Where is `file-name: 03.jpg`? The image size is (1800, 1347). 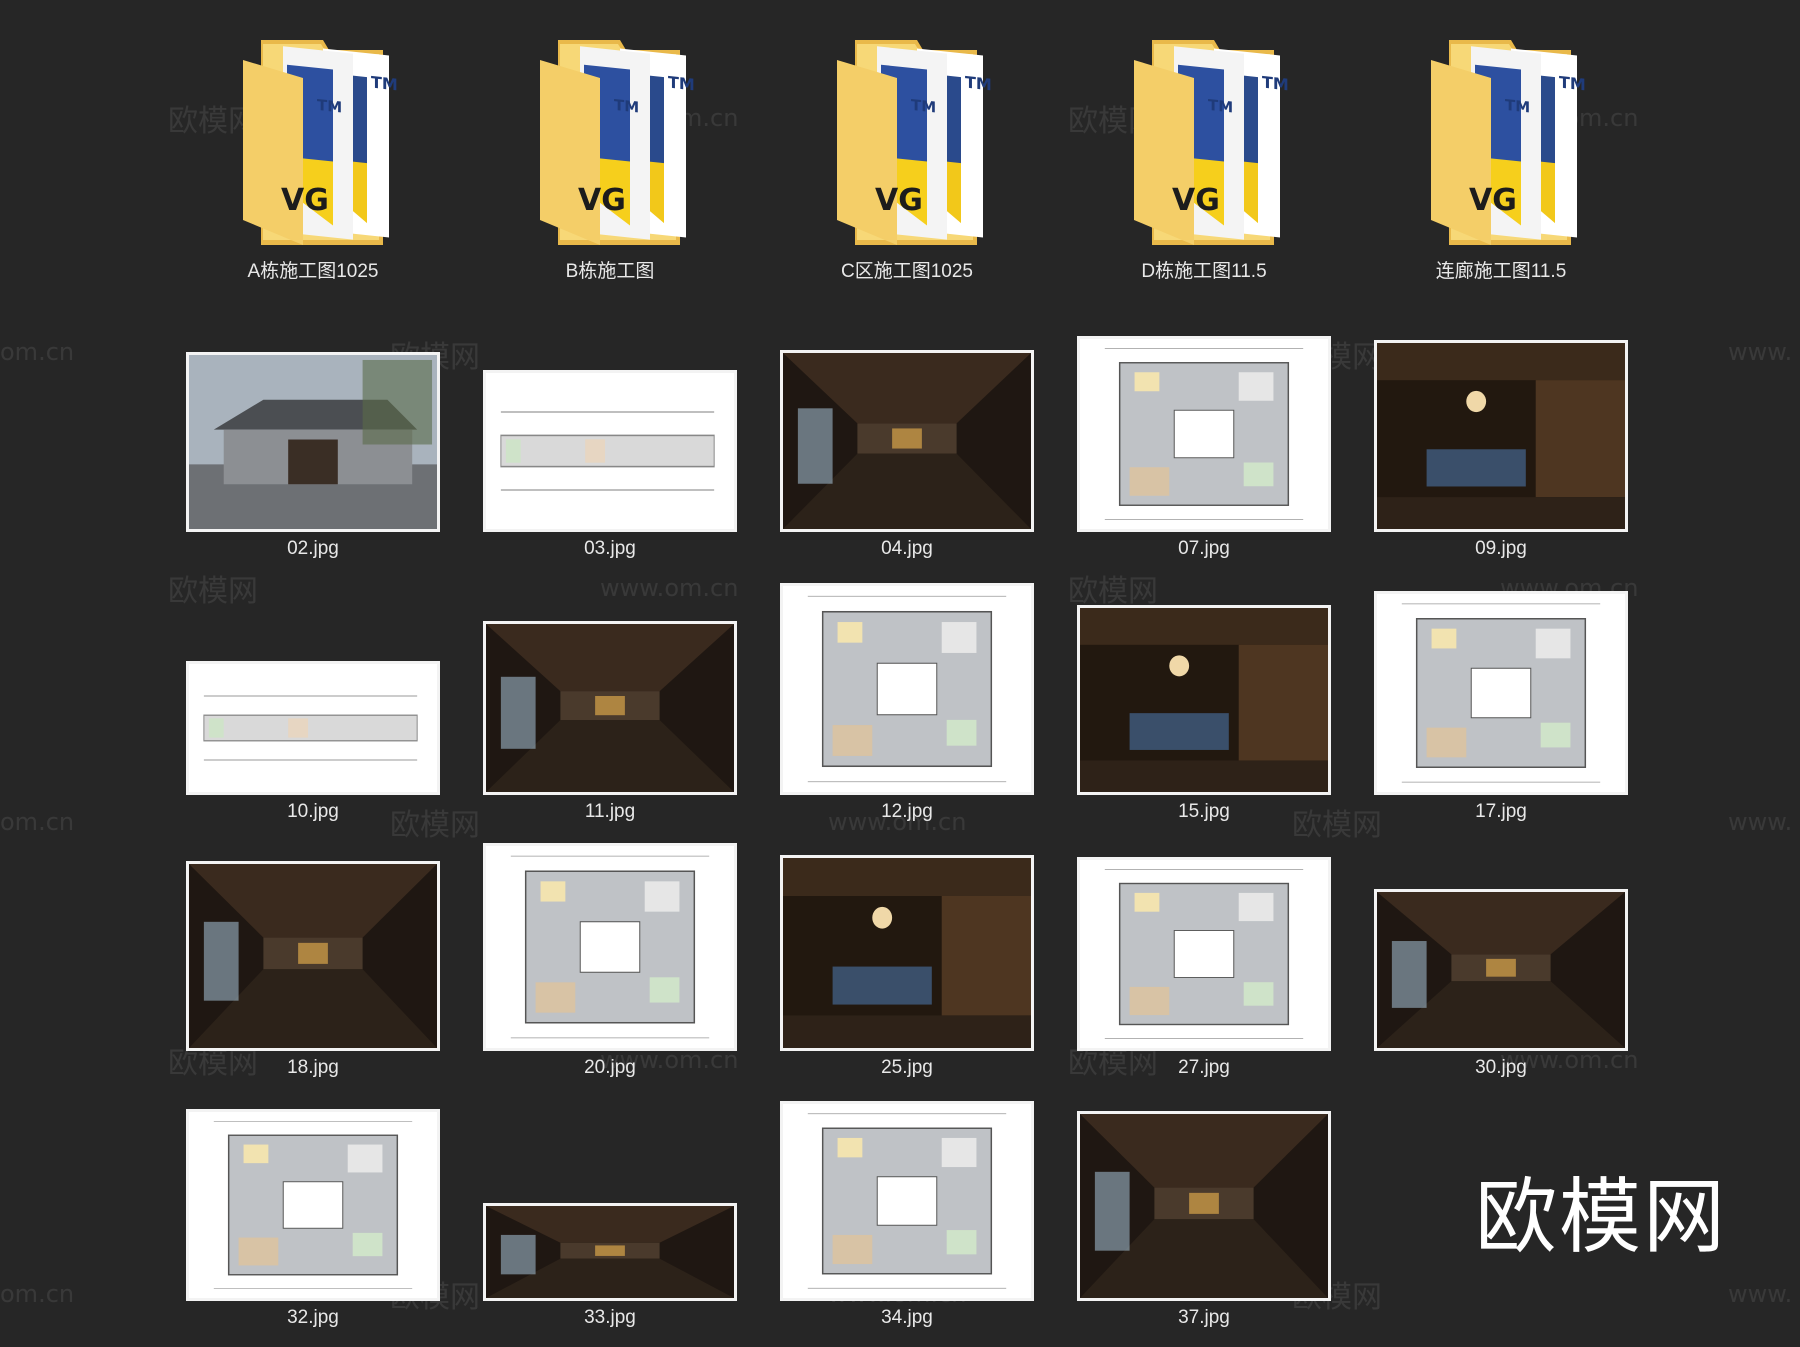 file-name: 03.jpg is located at coordinates (610, 548).